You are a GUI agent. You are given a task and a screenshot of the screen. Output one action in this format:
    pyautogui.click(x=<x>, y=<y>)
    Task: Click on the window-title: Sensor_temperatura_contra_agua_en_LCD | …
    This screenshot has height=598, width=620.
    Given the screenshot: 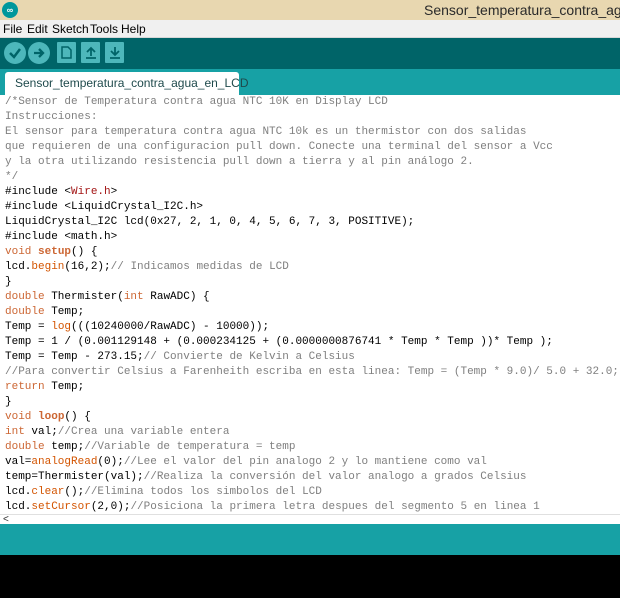 What is the action you would take?
    pyautogui.click(x=522, y=10)
    